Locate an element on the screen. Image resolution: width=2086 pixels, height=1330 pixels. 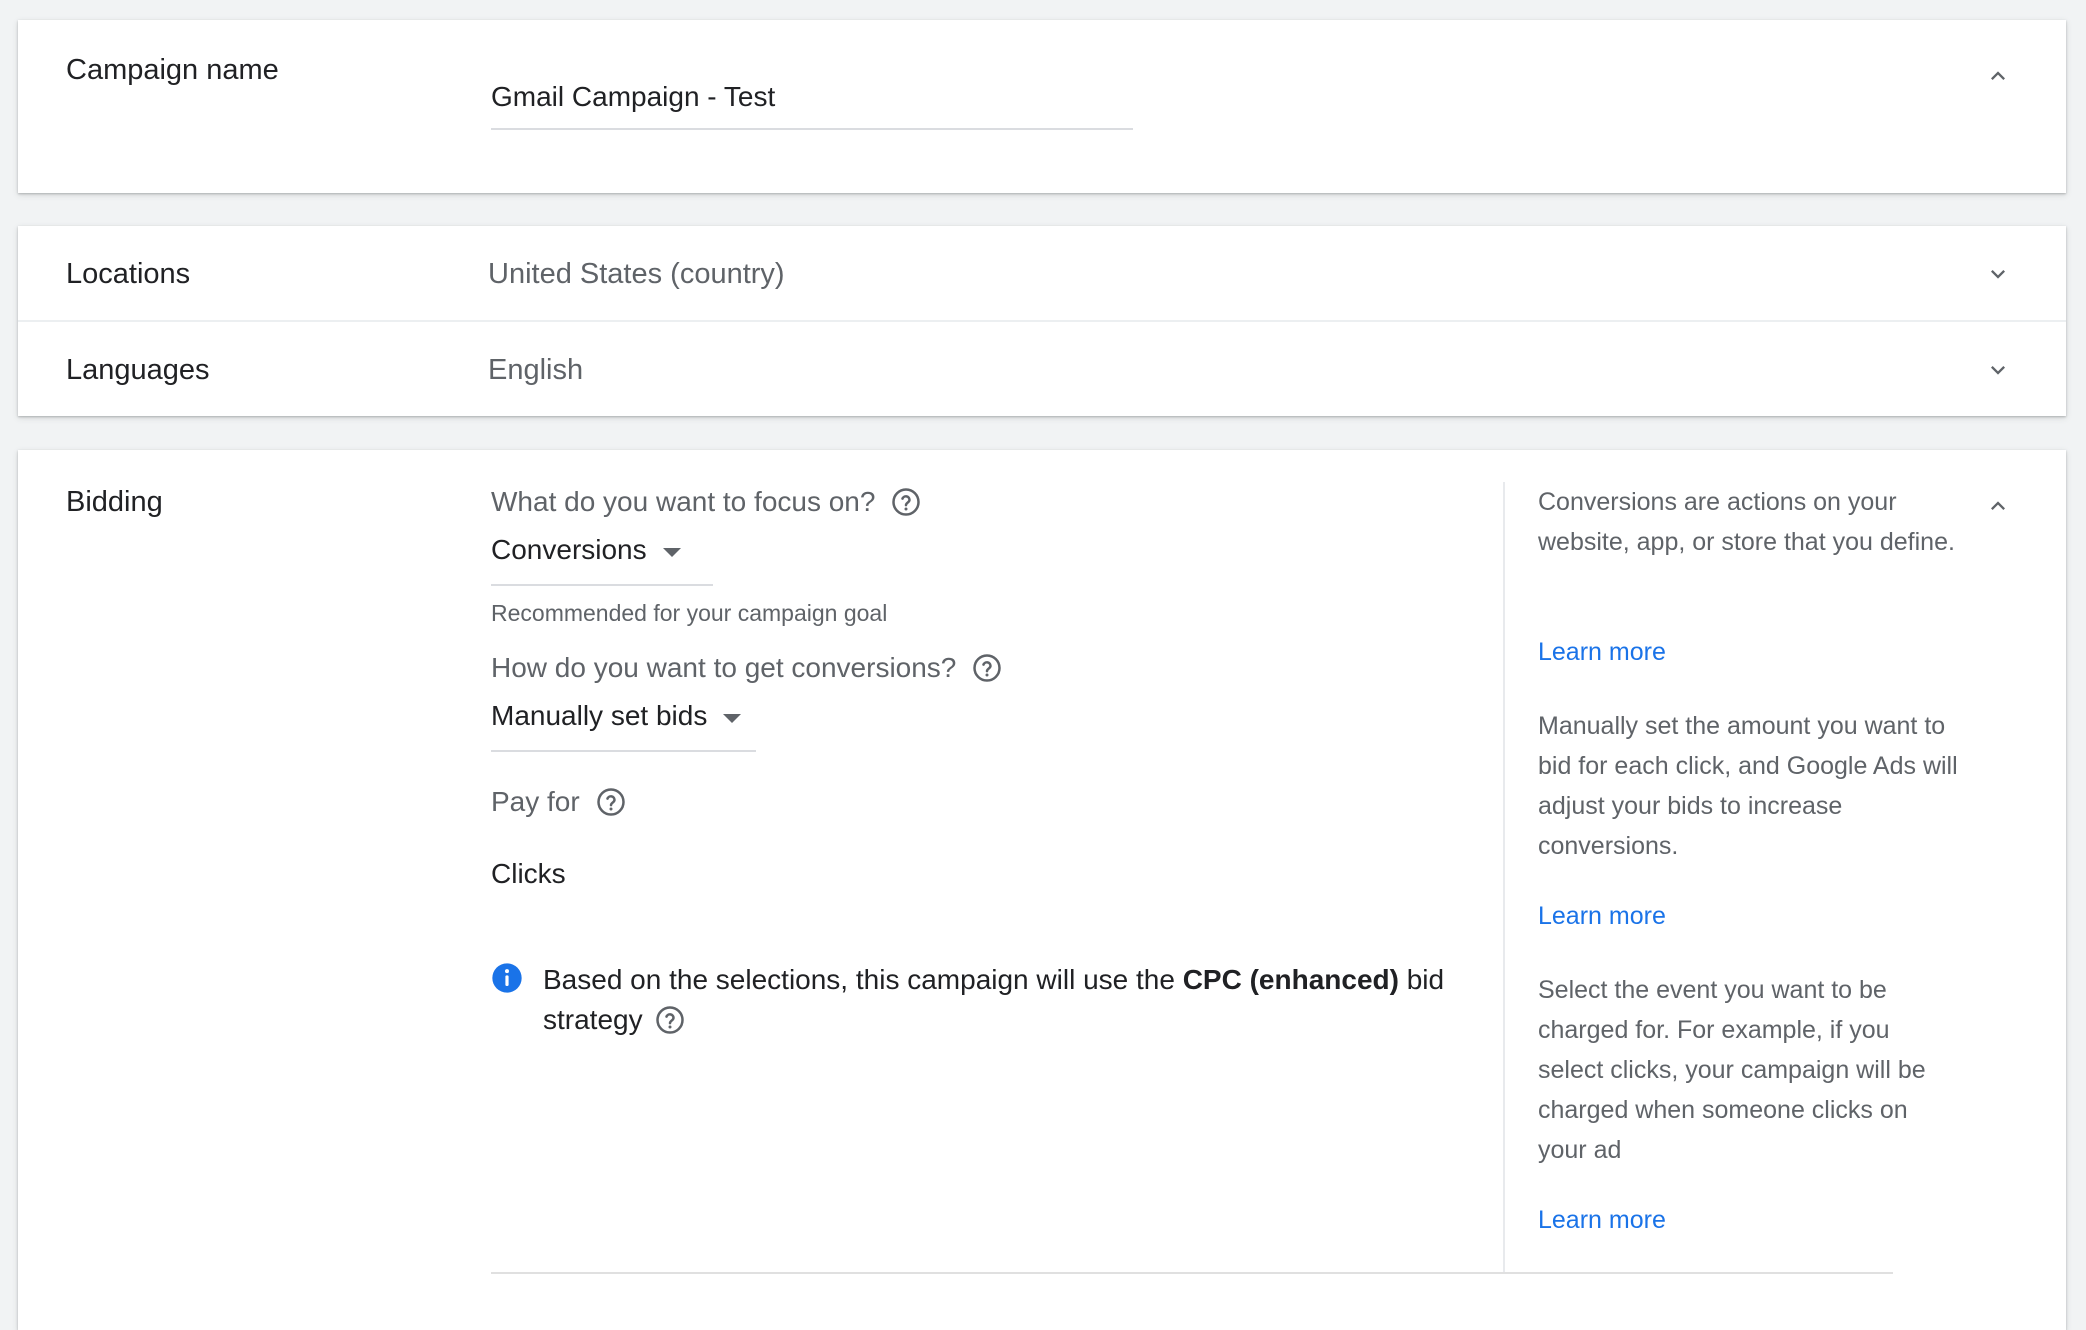
focus-question: What do you want to focus on? is located at coordinates (706, 502).